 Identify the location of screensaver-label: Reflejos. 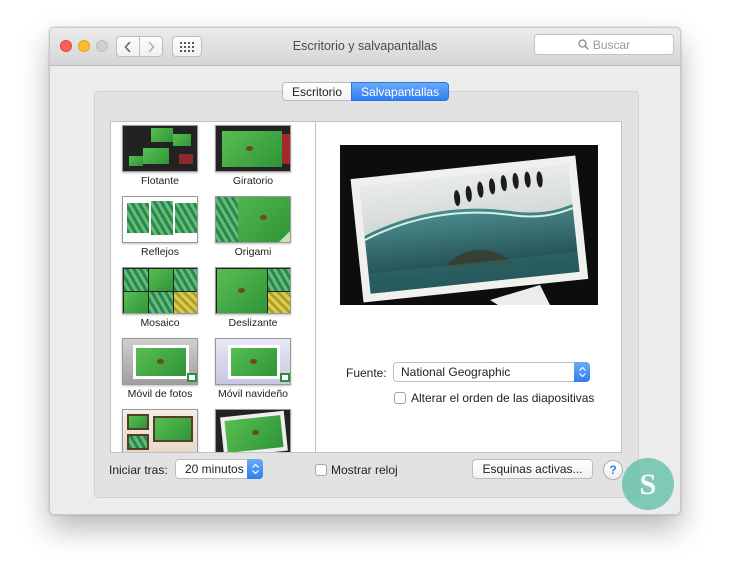
(160, 252).